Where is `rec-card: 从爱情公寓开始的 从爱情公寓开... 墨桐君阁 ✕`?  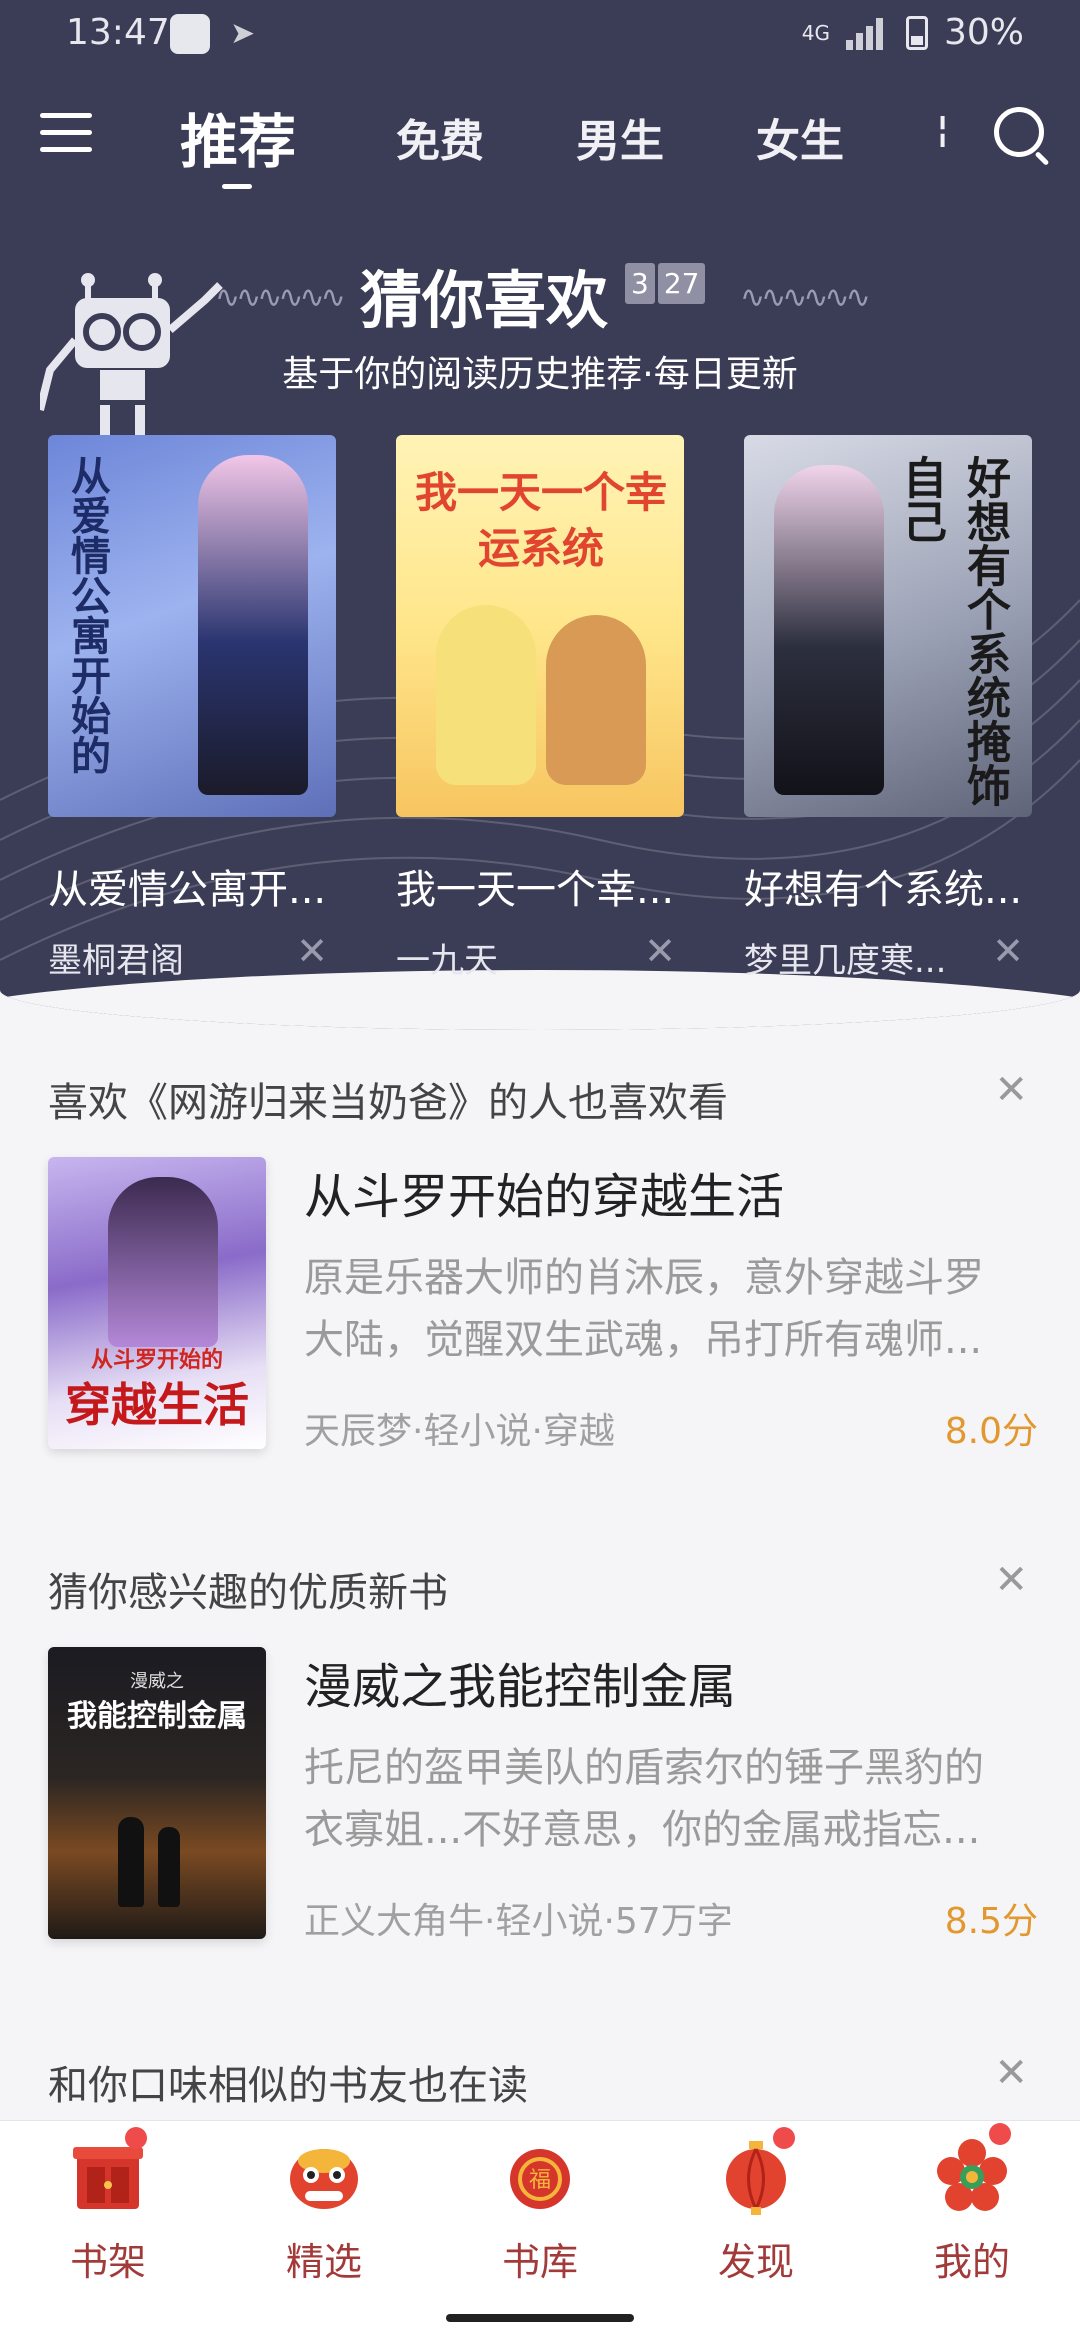
rec-card: 从爱情公寓开始的 从爱情公寓开... 墨桐君阁 ✕ is located at coordinates (192, 708).